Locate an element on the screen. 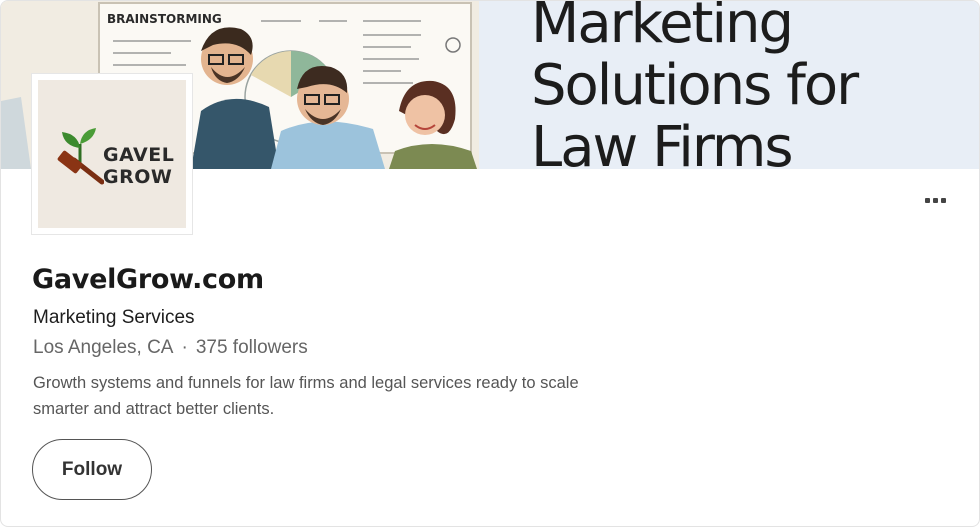  follow-button: Follow is located at coordinates (92, 469).